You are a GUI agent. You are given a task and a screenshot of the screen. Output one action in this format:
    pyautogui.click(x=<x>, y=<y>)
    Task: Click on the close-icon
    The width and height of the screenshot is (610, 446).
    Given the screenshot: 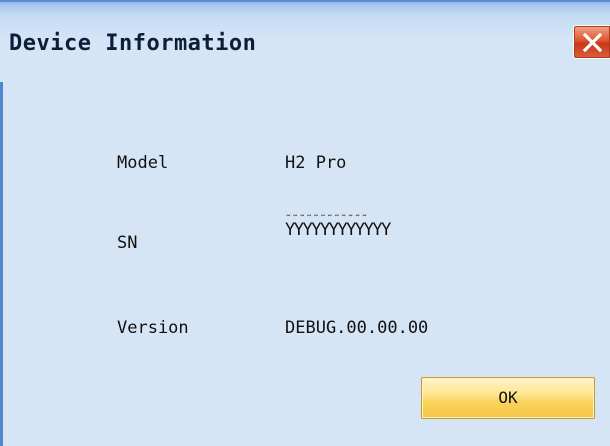 What is the action you would take?
    pyautogui.click(x=592, y=42)
    